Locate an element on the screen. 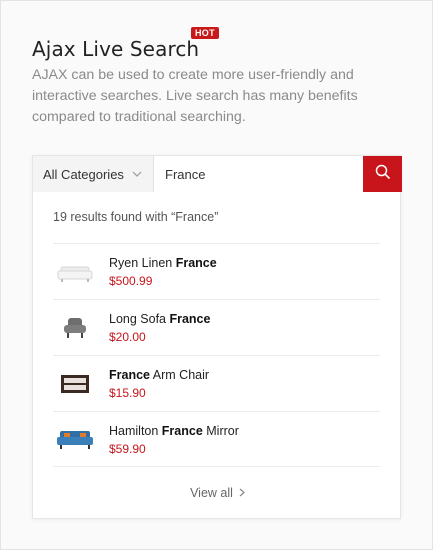 Image resolution: width=433 pixels, height=550 pixels. result-name: Long Sofa France is located at coordinates (160, 319).